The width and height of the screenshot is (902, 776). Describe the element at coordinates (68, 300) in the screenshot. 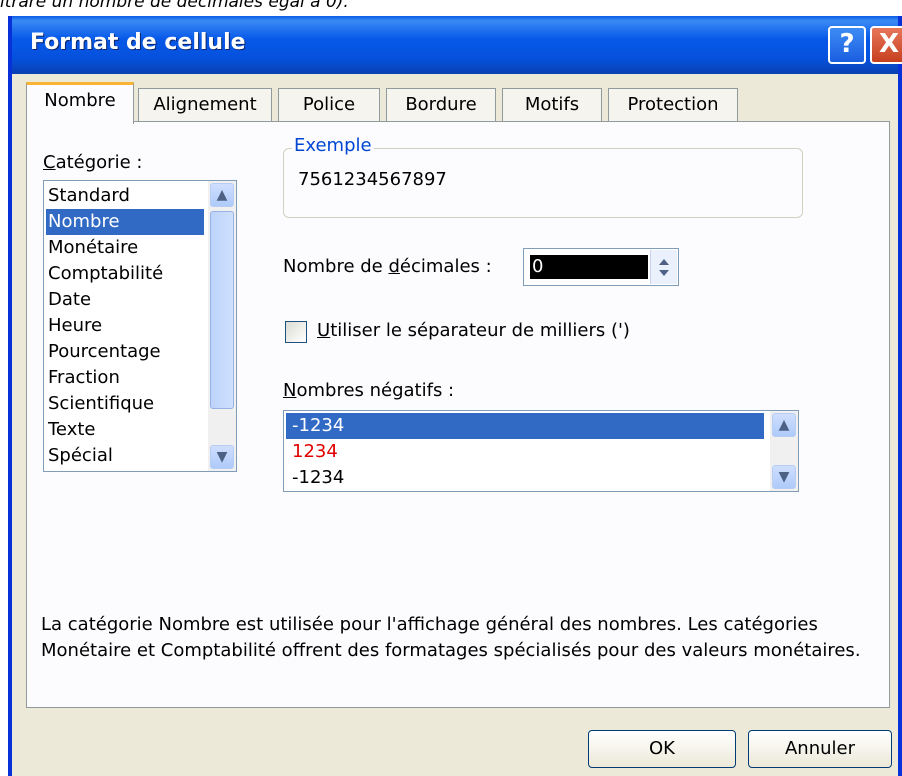

I see `list-item: Date` at that location.